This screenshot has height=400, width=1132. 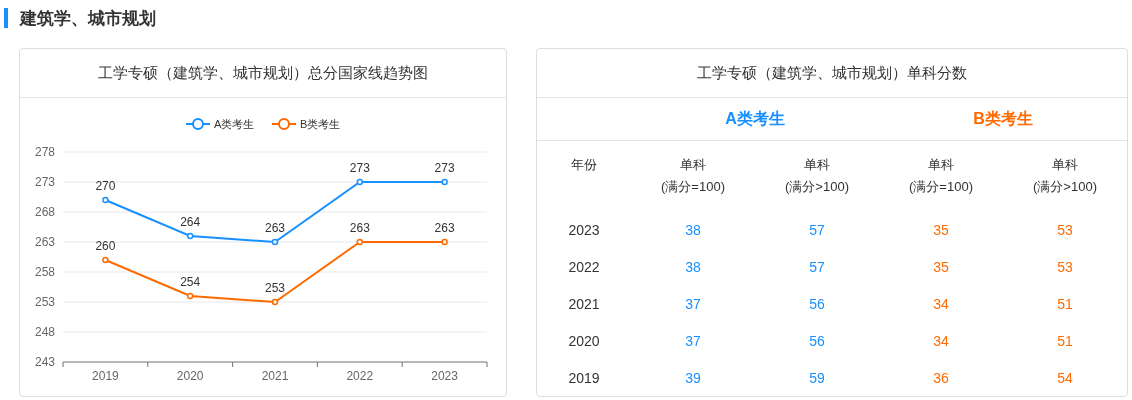 What do you see at coordinates (44, 182) in the screenshot?
I see `y-tick-label: 273` at bounding box center [44, 182].